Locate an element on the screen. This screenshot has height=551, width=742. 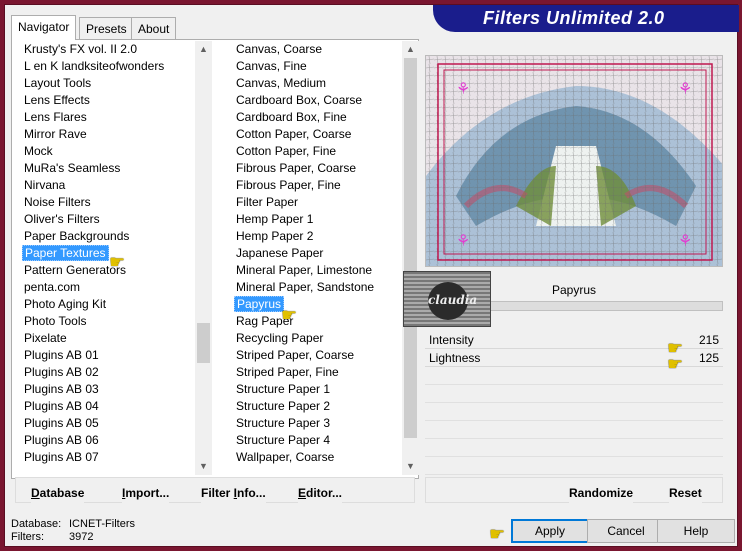
category-list-item: Photo Tools is located at coordinates (113, 321).